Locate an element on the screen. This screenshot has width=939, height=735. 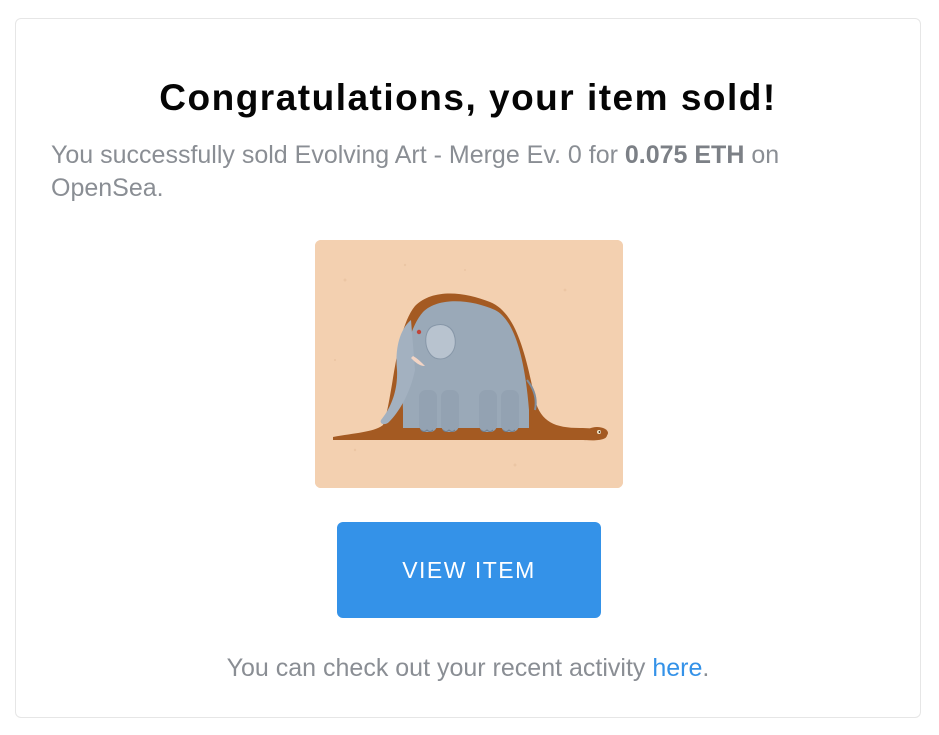
elephant-on-turtle-artwork-icon is located at coordinates (469, 364).